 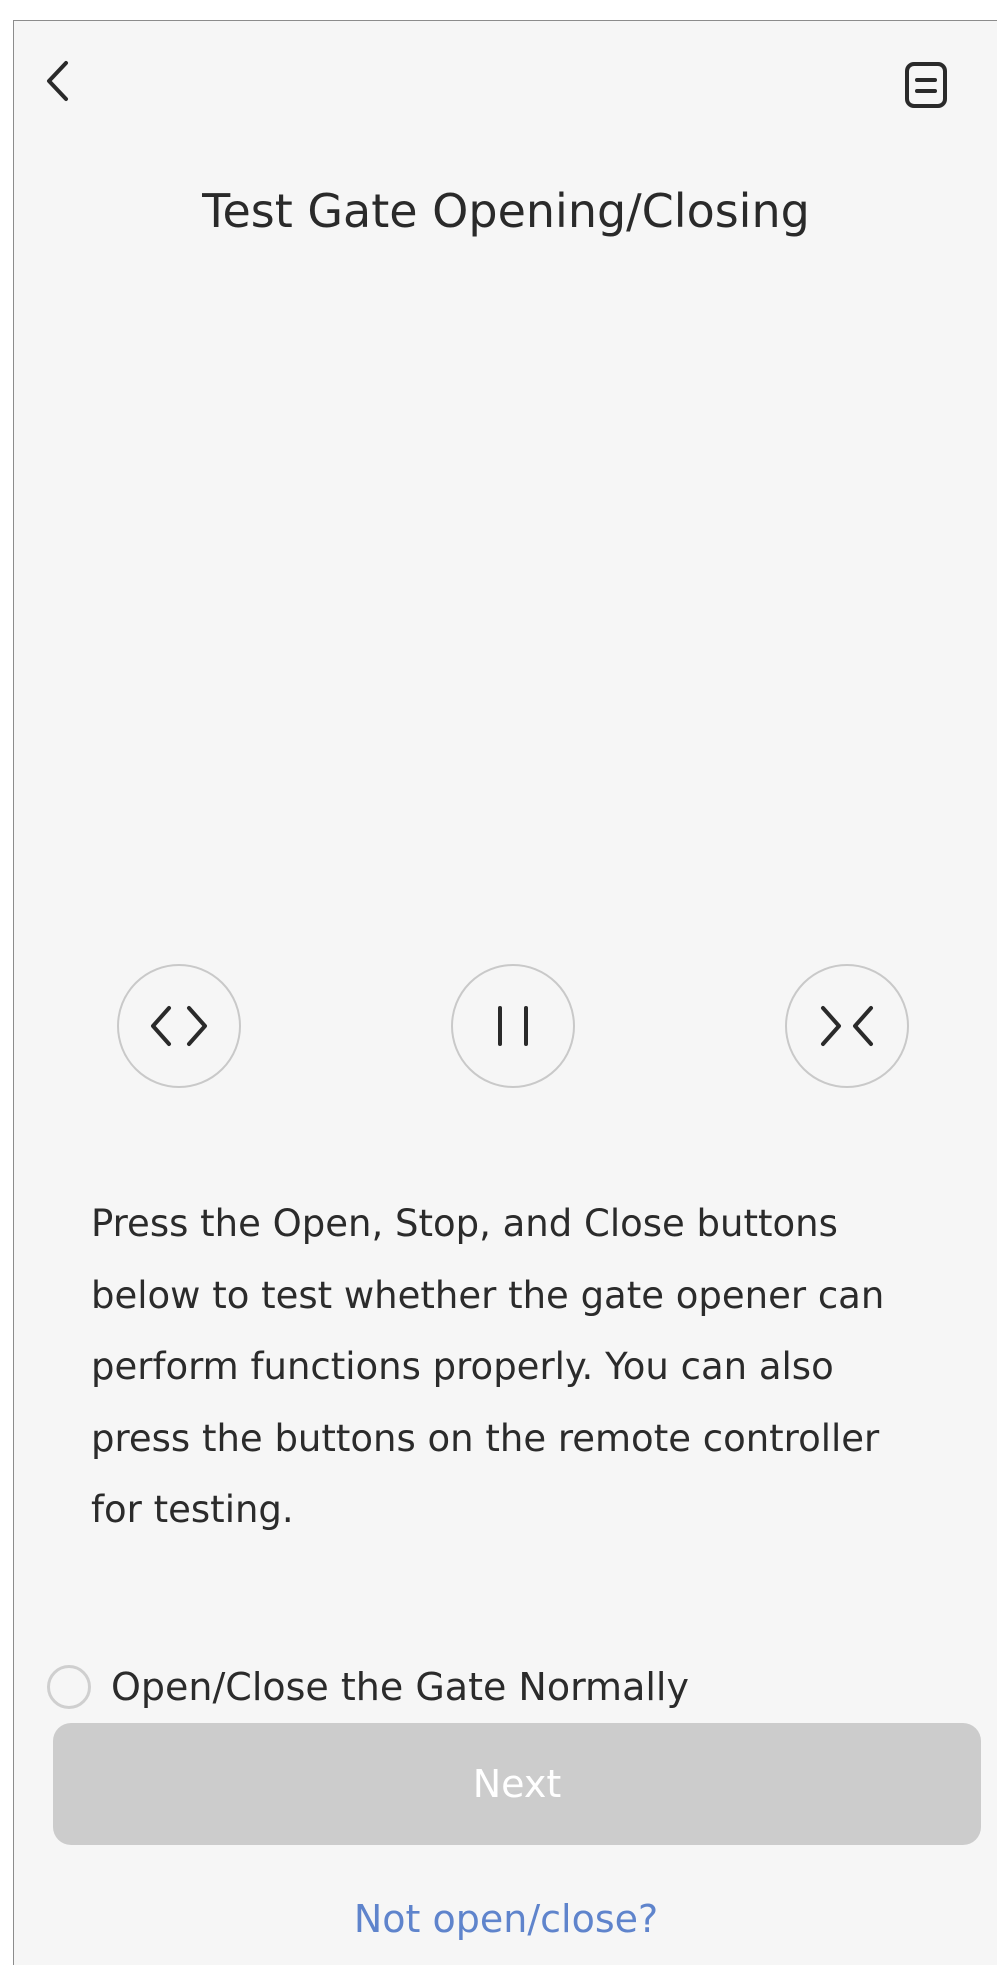 I want to click on stop-gate-button, so click(x=513, y=1026).